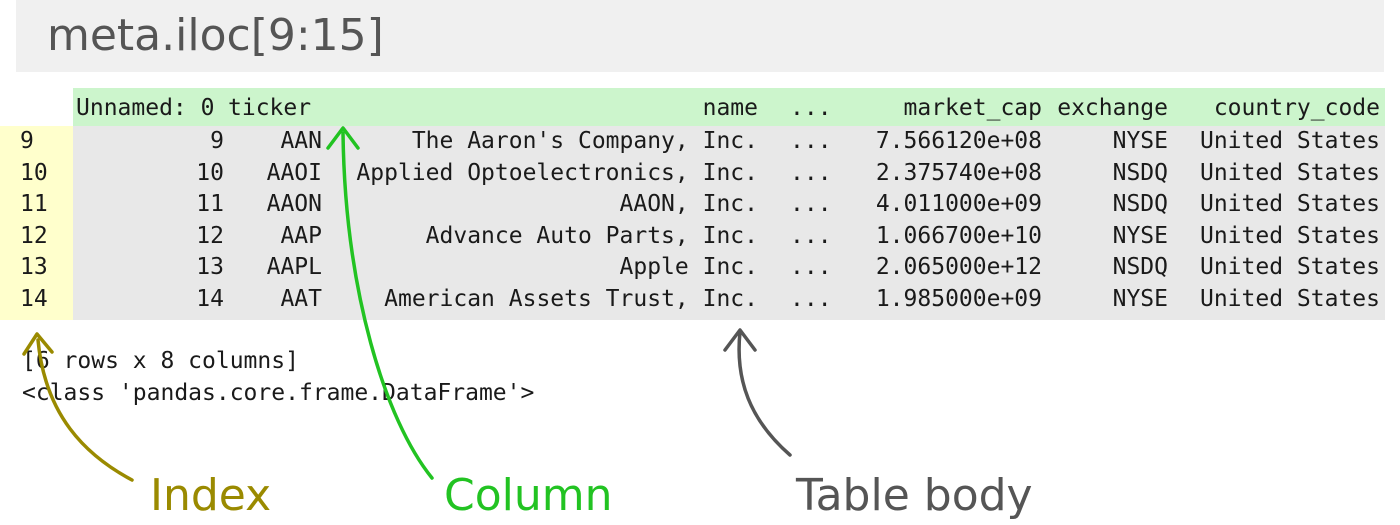  Describe the element at coordinates (211, 495) in the screenshot. I see `index-annotation-label: Index` at that location.